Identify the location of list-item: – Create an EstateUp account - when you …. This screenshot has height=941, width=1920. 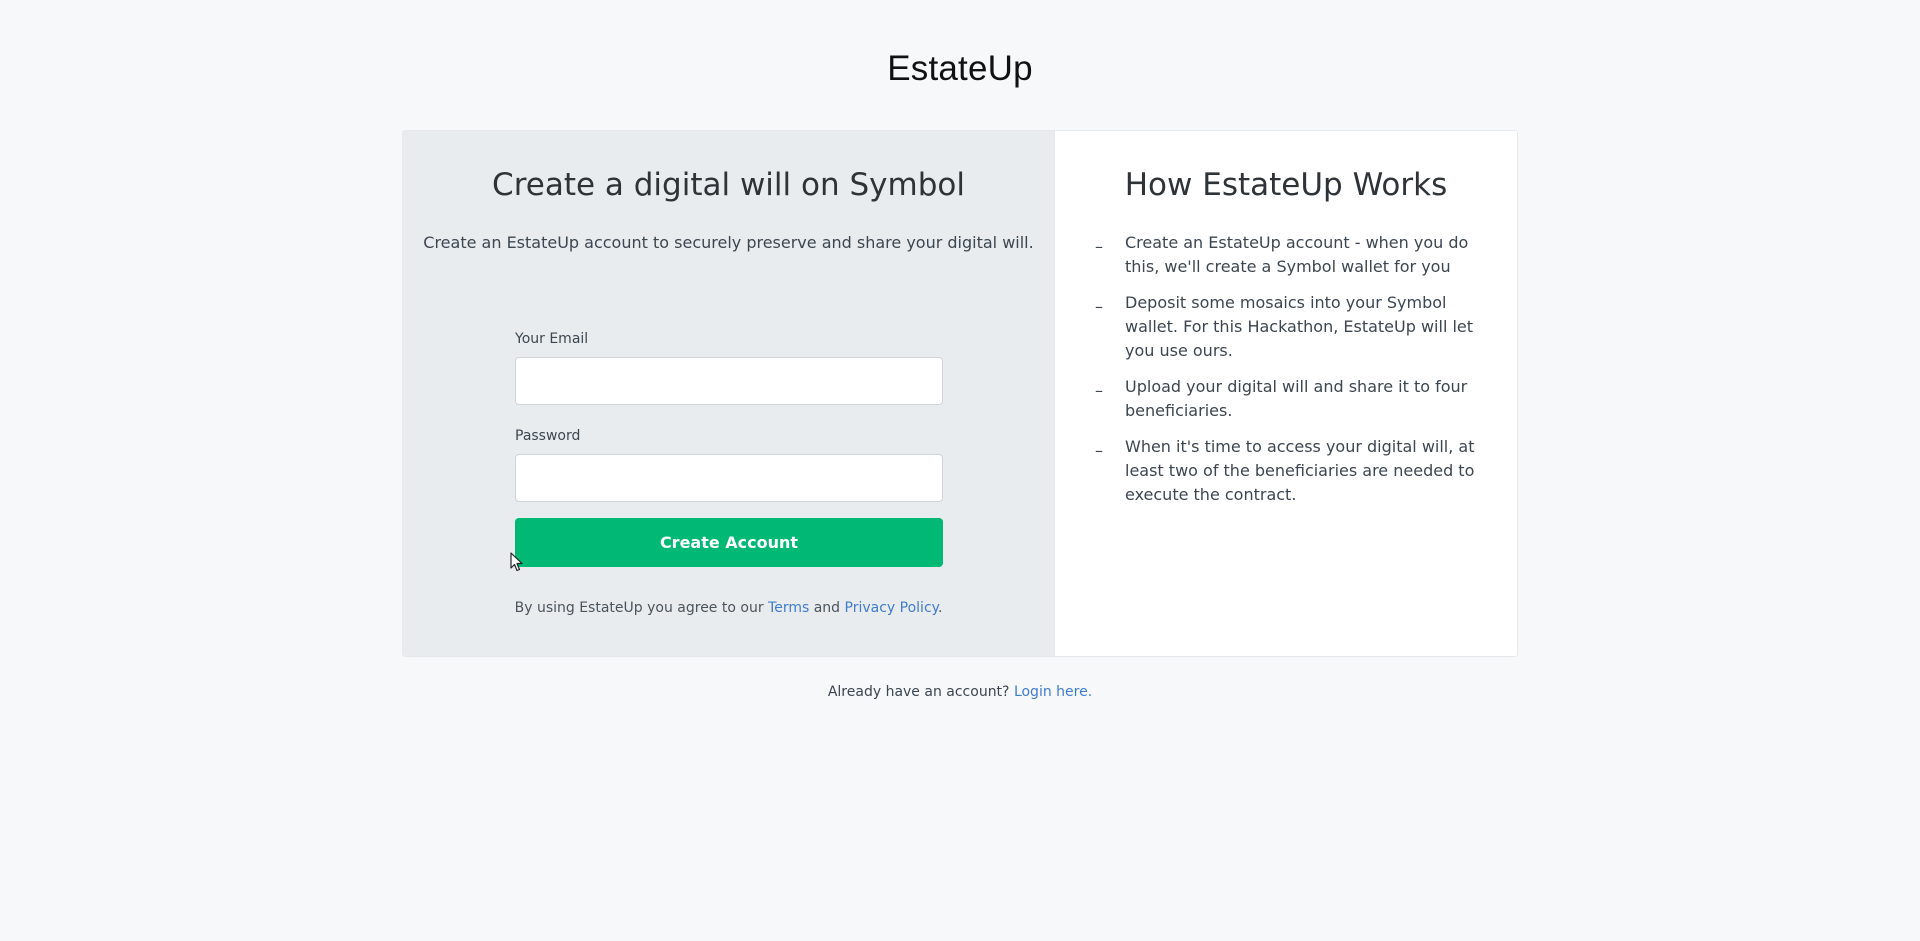
(1291, 255).